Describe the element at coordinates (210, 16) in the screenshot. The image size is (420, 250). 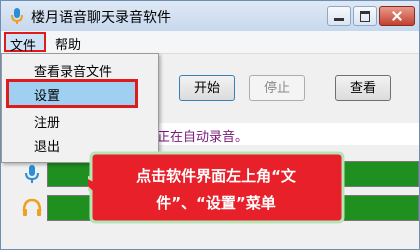
I see `title-bar: 楼月语音聊天录音软件` at that location.